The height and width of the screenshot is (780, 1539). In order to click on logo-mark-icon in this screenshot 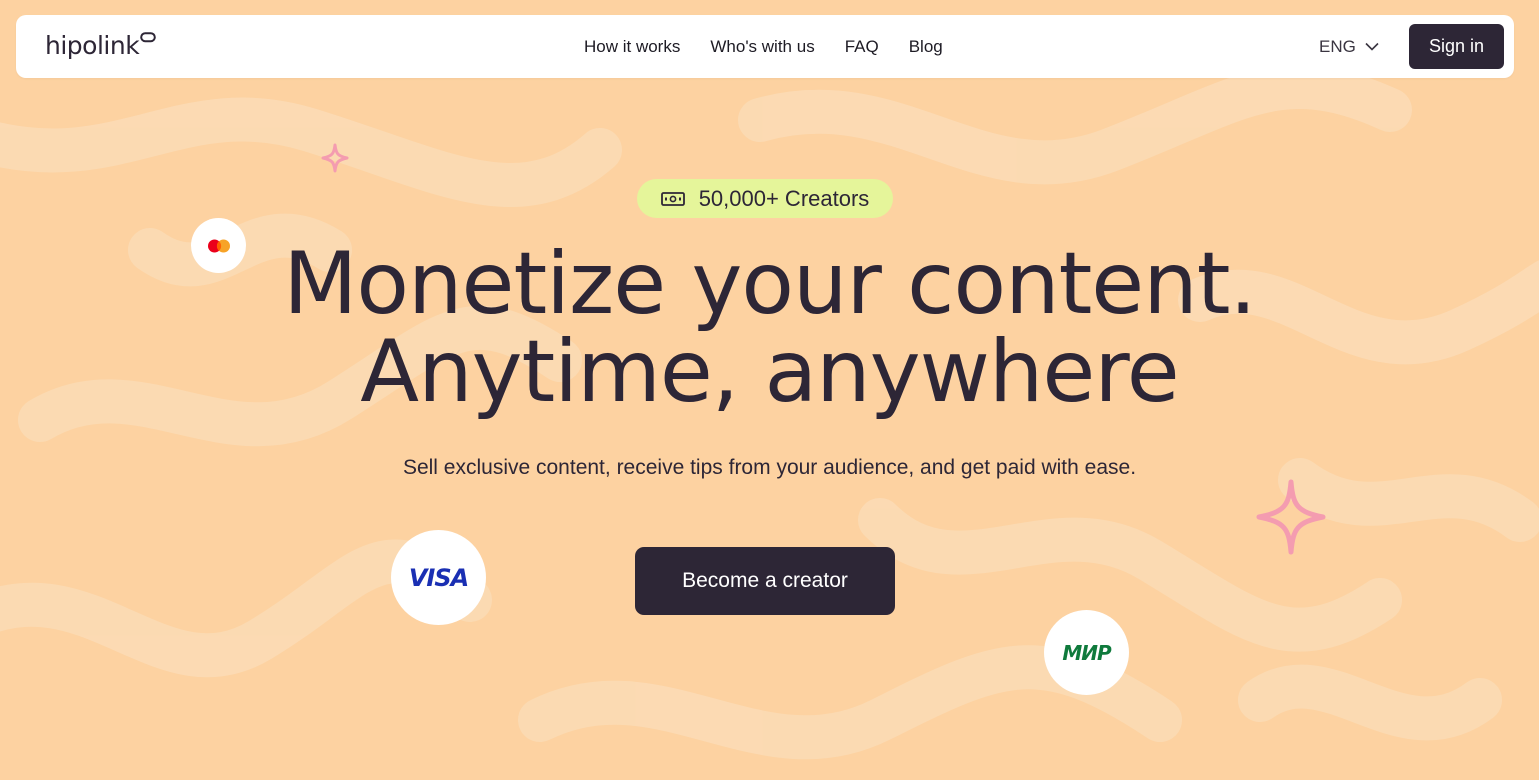, I will do `click(148, 37)`.